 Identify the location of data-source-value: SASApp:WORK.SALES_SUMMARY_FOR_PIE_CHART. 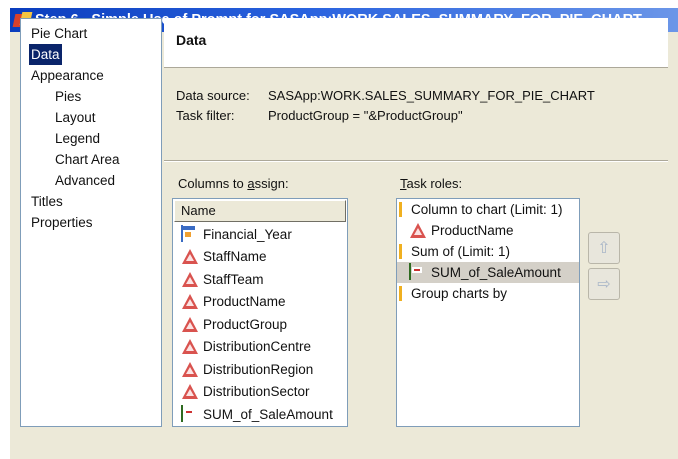
(431, 95).